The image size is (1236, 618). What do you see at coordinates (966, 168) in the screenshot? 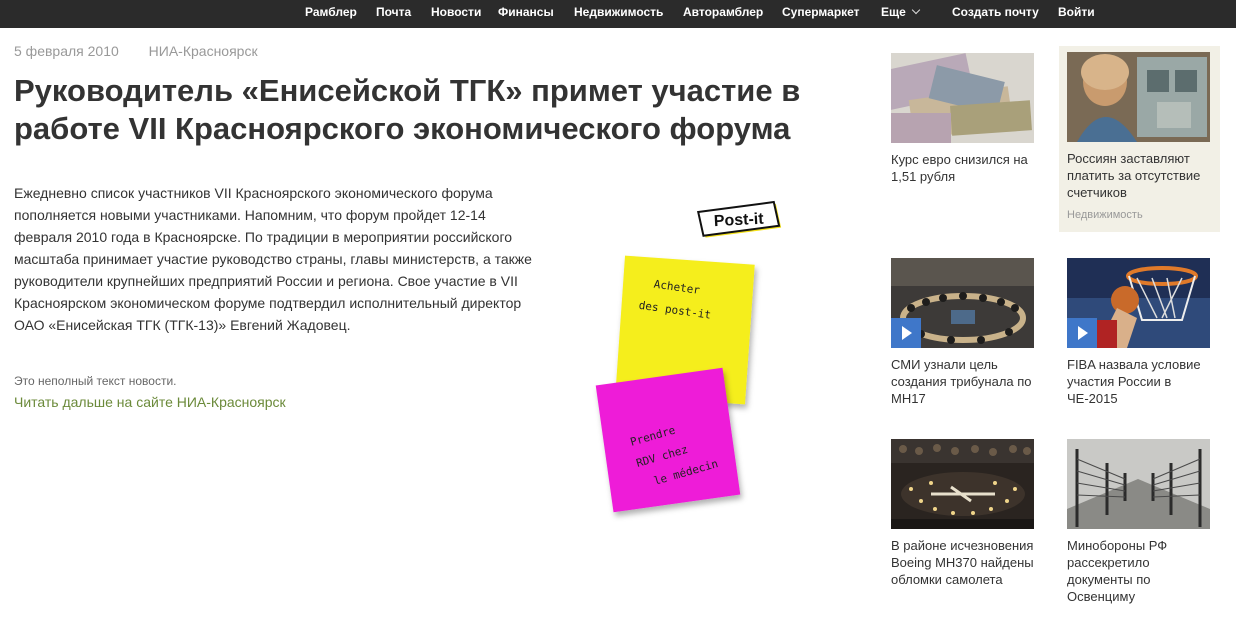
I see `news-card-title: Курс евро снизился на 1,51 рубля` at bounding box center [966, 168].